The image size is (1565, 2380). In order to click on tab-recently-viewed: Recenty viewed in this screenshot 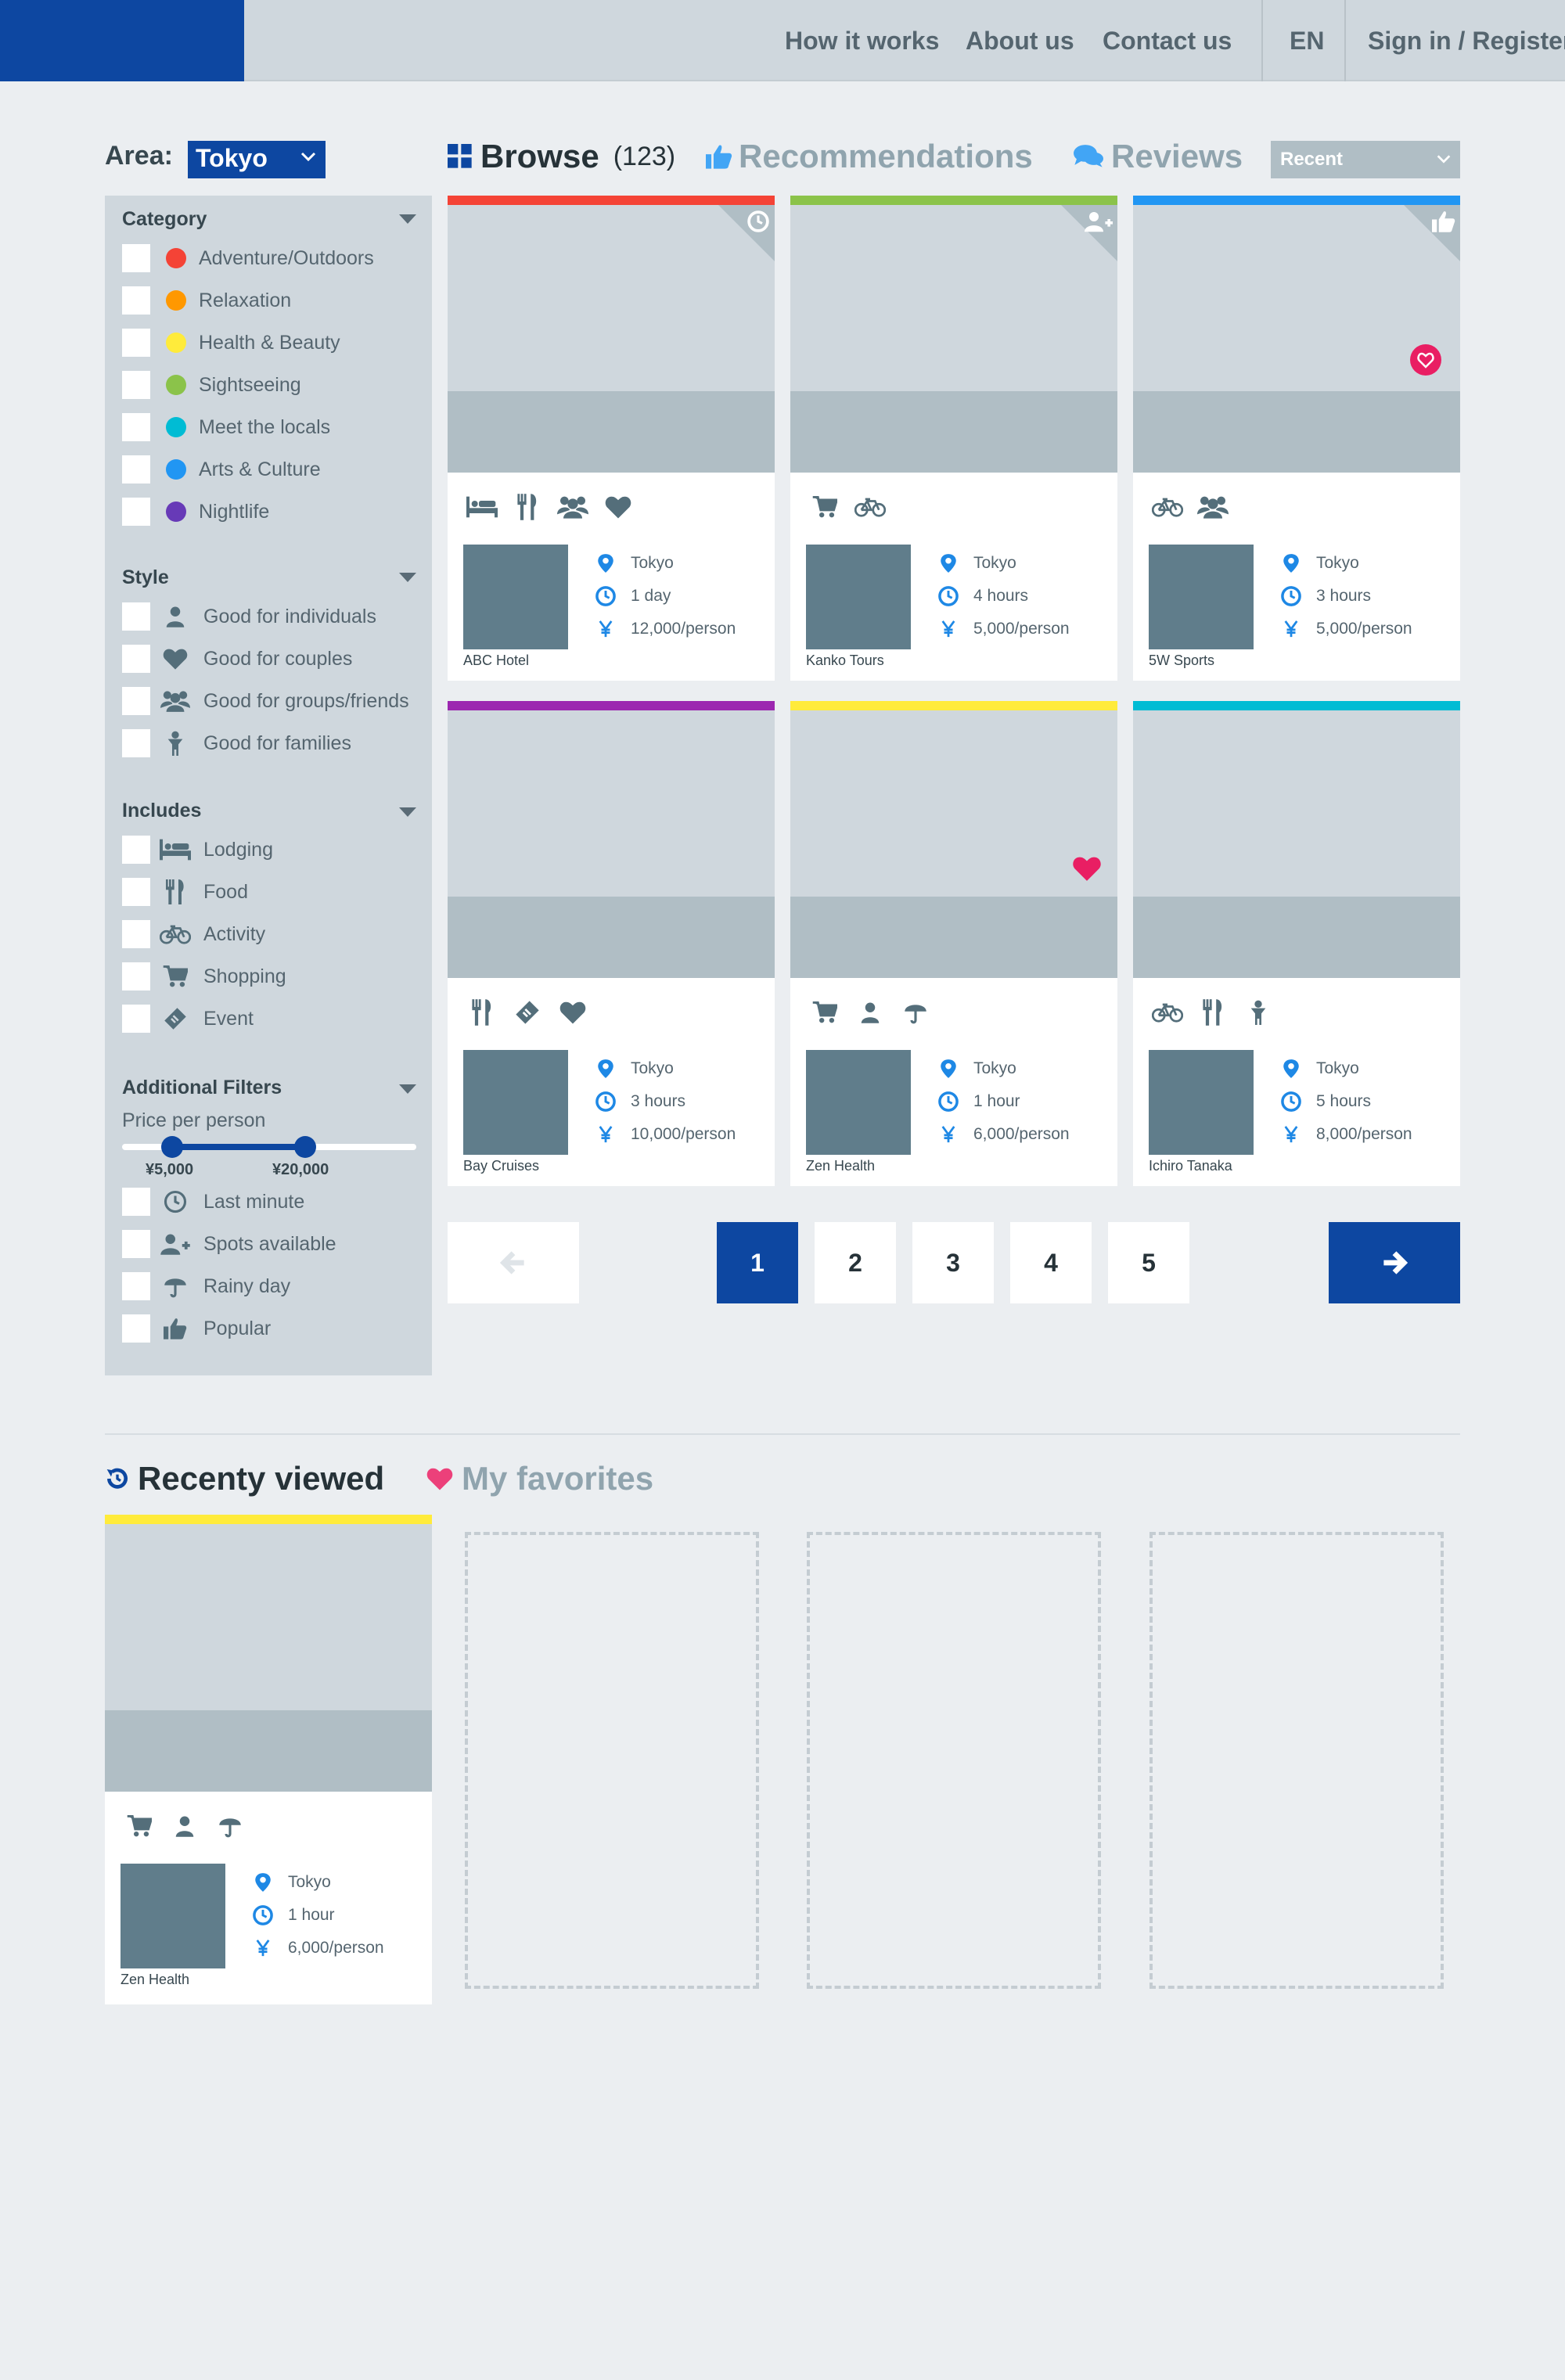, I will do `click(244, 1478)`.